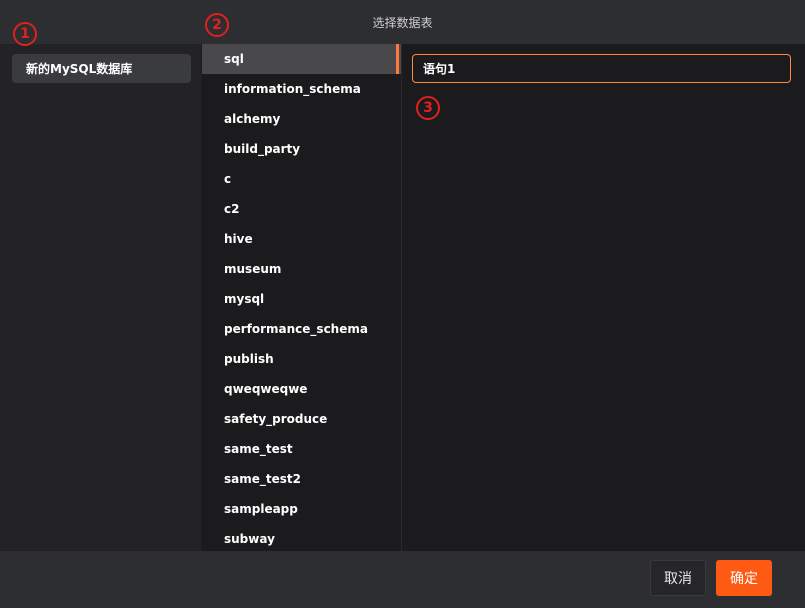 Image resolution: width=805 pixels, height=608 pixels. What do you see at coordinates (301, 449) in the screenshot?
I see `schema-item-same-test: same_test` at bounding box center [301, 449].